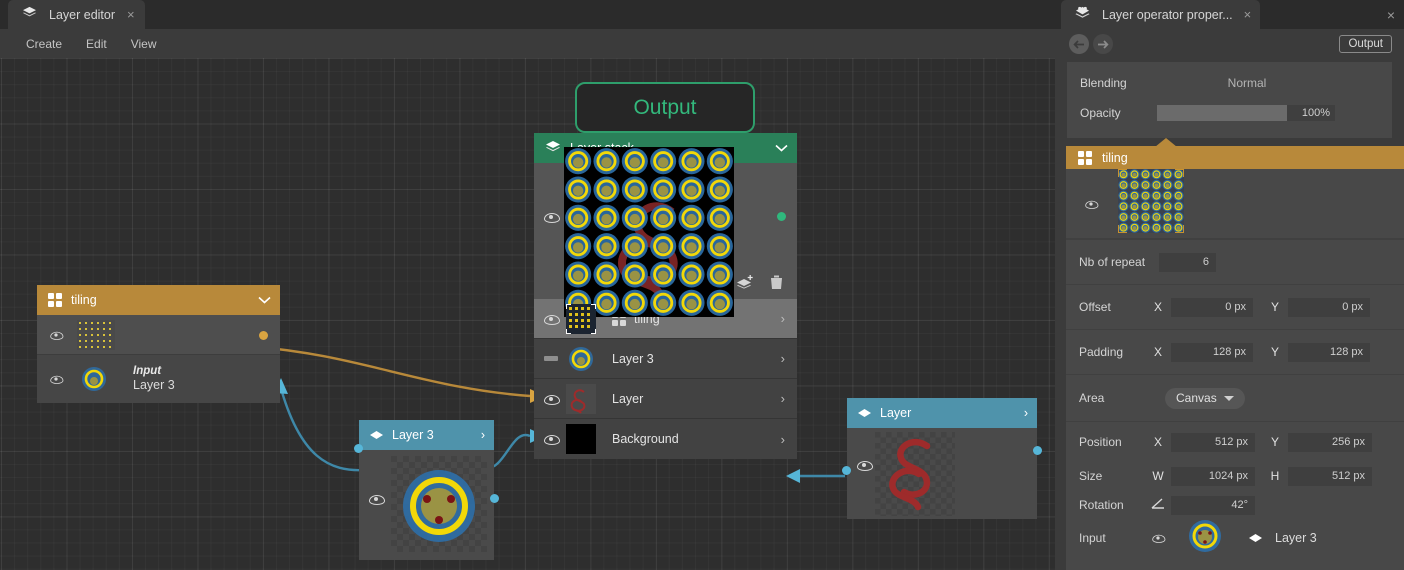  What do you see at coordinates (1329, 307) in the screenshot?
I see `offset-y-input: 0 px` at bounding box center [1329, 307].